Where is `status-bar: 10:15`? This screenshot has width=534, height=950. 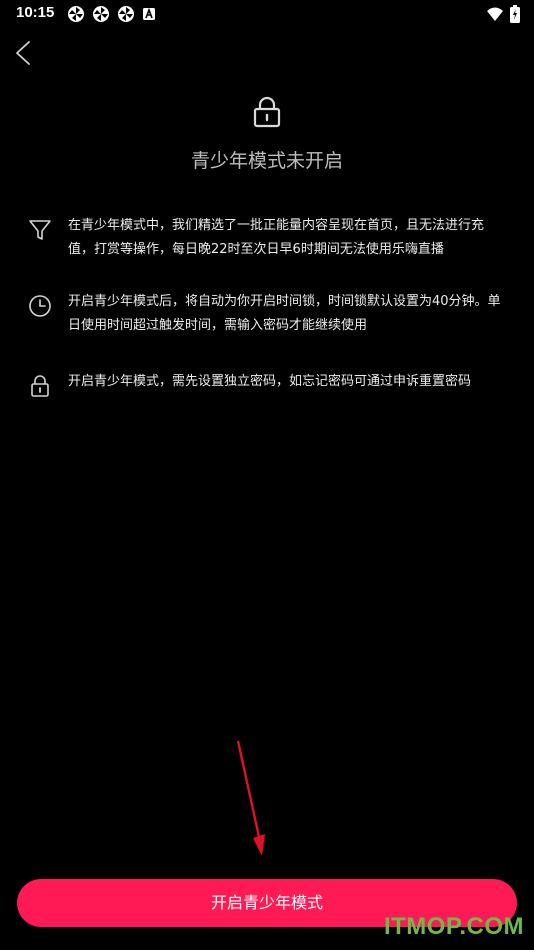 status-bar: 10:15 is located at coordinates (267, 14).